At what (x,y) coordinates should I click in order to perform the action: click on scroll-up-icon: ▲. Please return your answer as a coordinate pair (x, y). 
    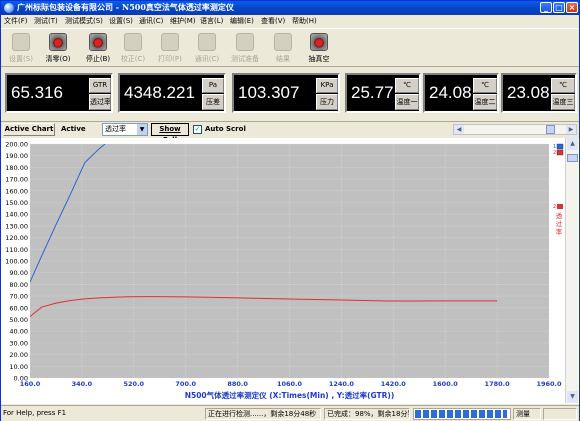
    Looking at the image, I should click on (572, 144).